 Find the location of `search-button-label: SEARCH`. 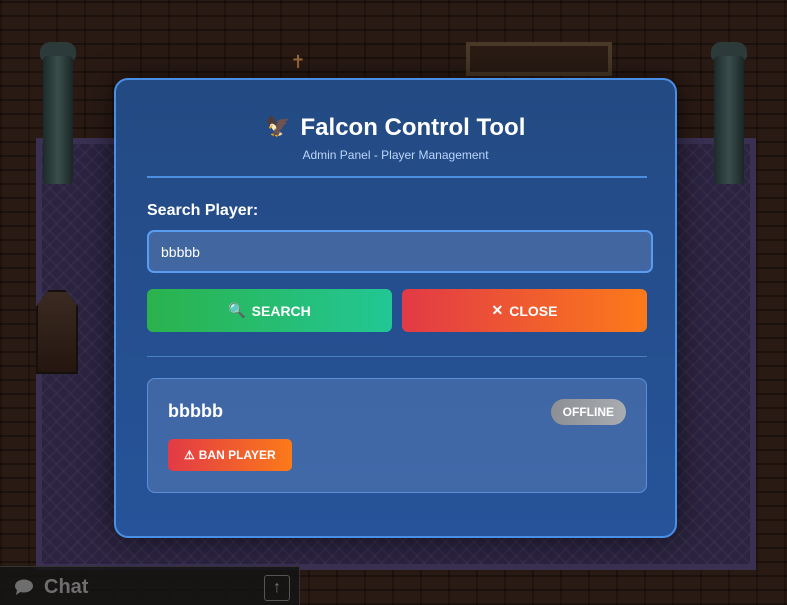

search-button-label: SEARCH is located at coordinates (281, 310).